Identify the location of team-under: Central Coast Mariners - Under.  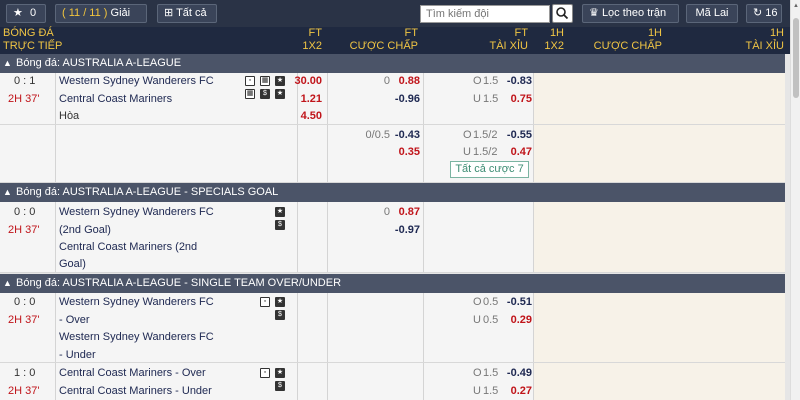
(135, 391).